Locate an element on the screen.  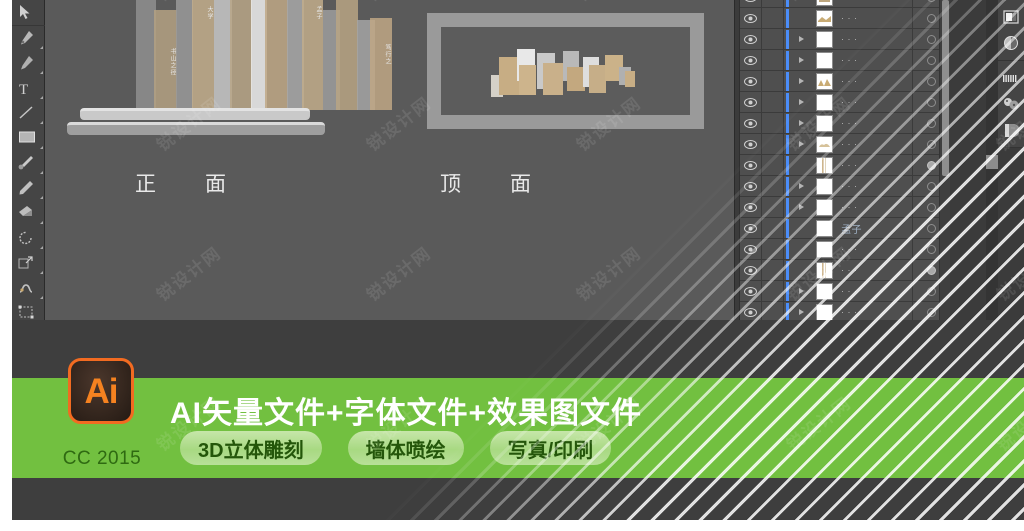
pencil-tool is located at coordinates (28, 188).